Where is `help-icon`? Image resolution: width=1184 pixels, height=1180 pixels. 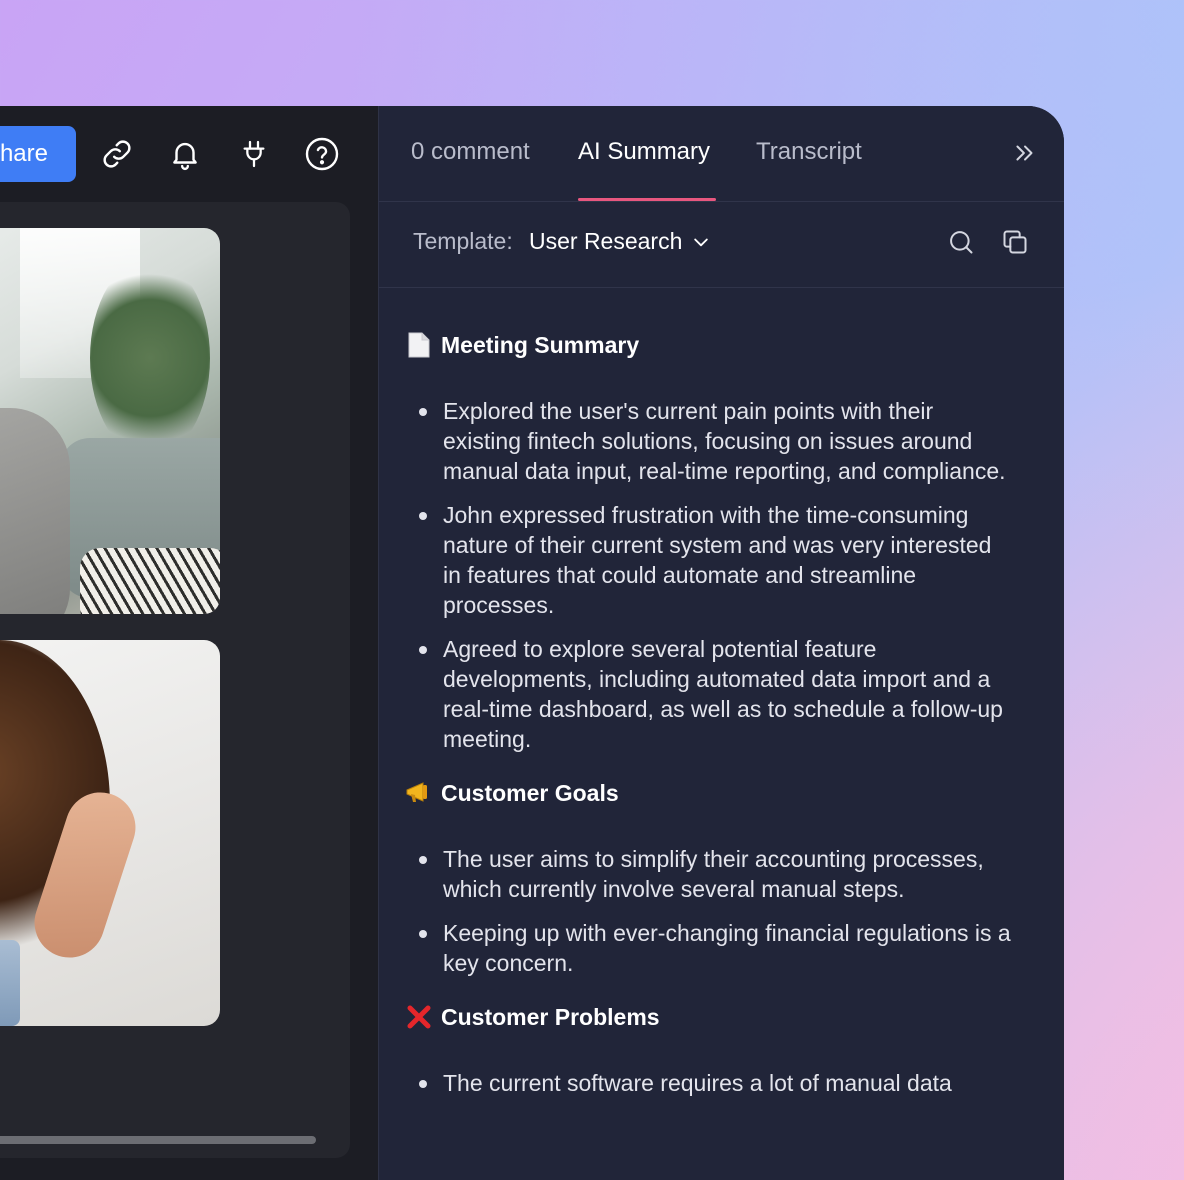
help-icon is located at coordinates (322, 154).